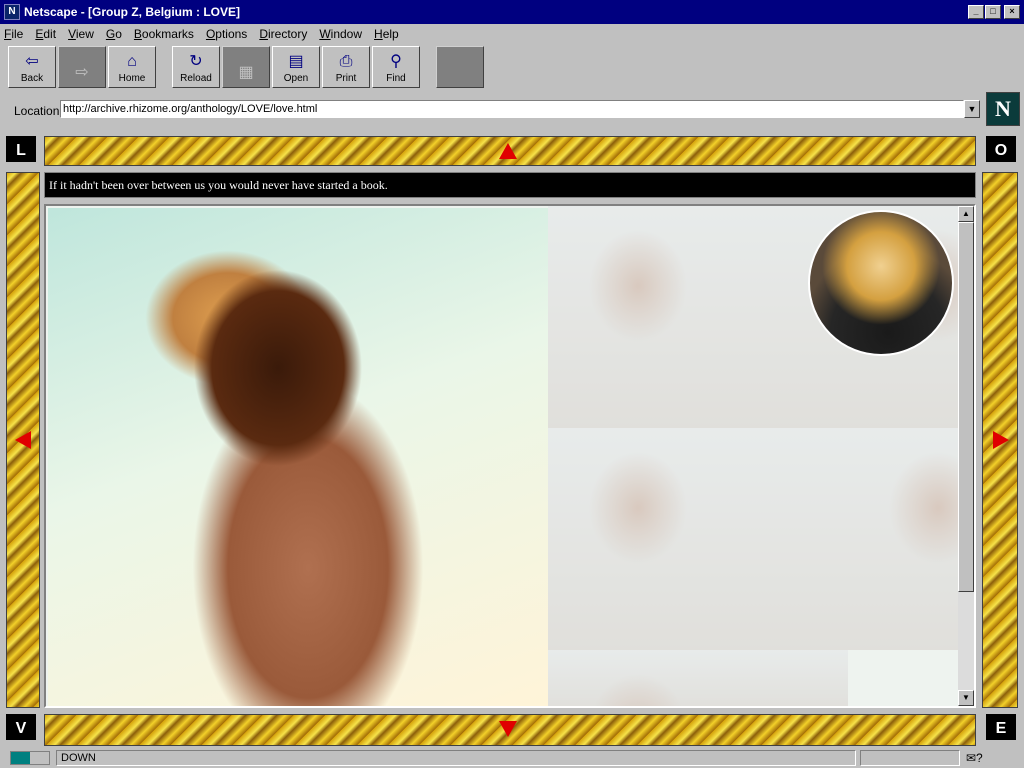 The height and width of the screenshot is (768, 1024). I want to click on find-button: ⚲ Find, so click(396, 67).